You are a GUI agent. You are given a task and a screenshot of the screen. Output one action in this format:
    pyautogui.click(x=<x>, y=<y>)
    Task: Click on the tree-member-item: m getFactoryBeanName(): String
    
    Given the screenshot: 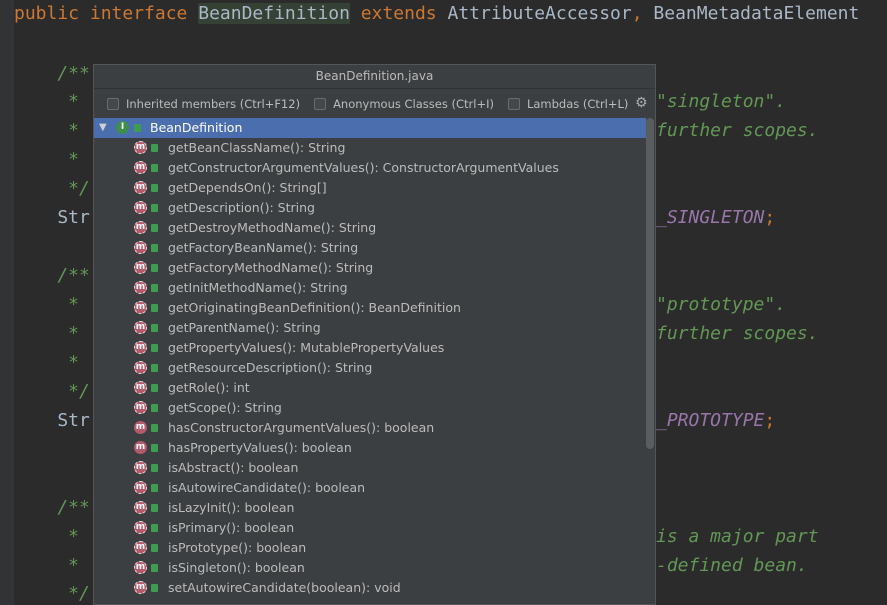 What is the action you would take?
    pyautogui.click(x=370, y=248)
    